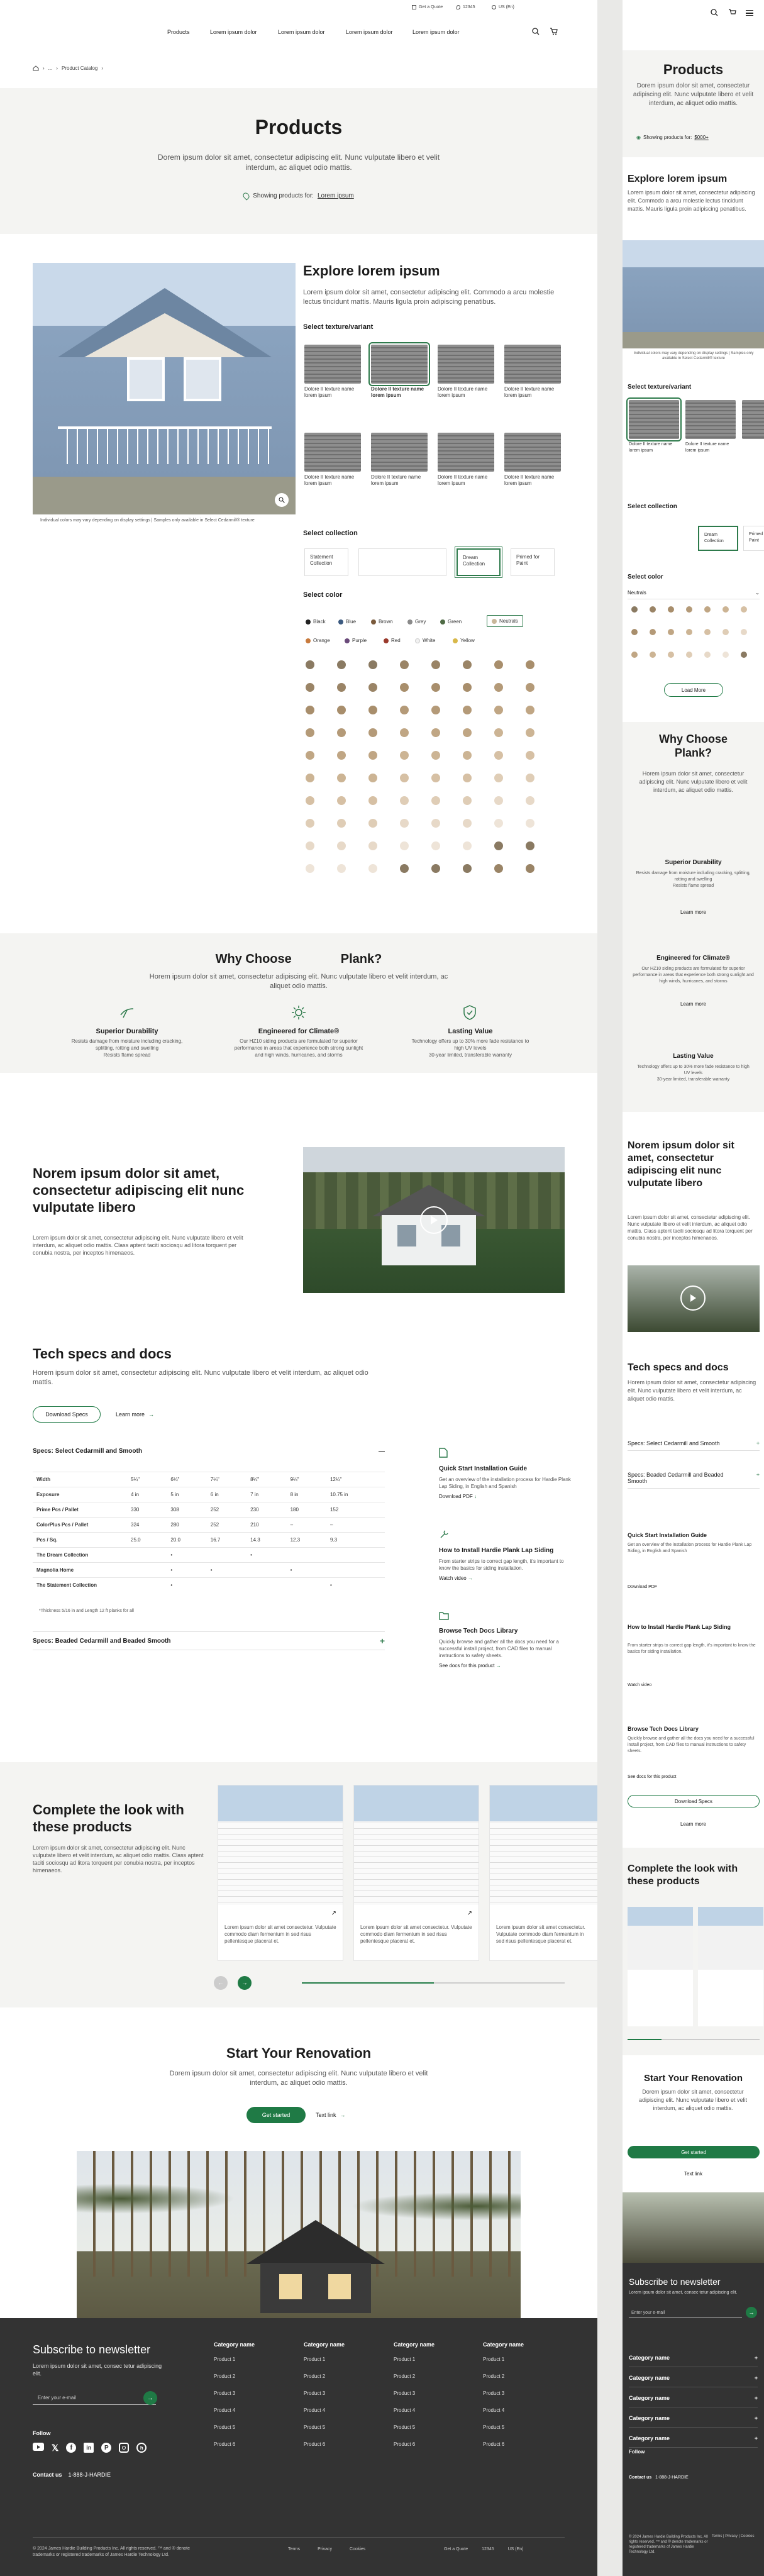 Image resolution: width=764 pixels, height=2576 pixels. I want to click on prev-arrow-button: ←, so click(221, 1983).